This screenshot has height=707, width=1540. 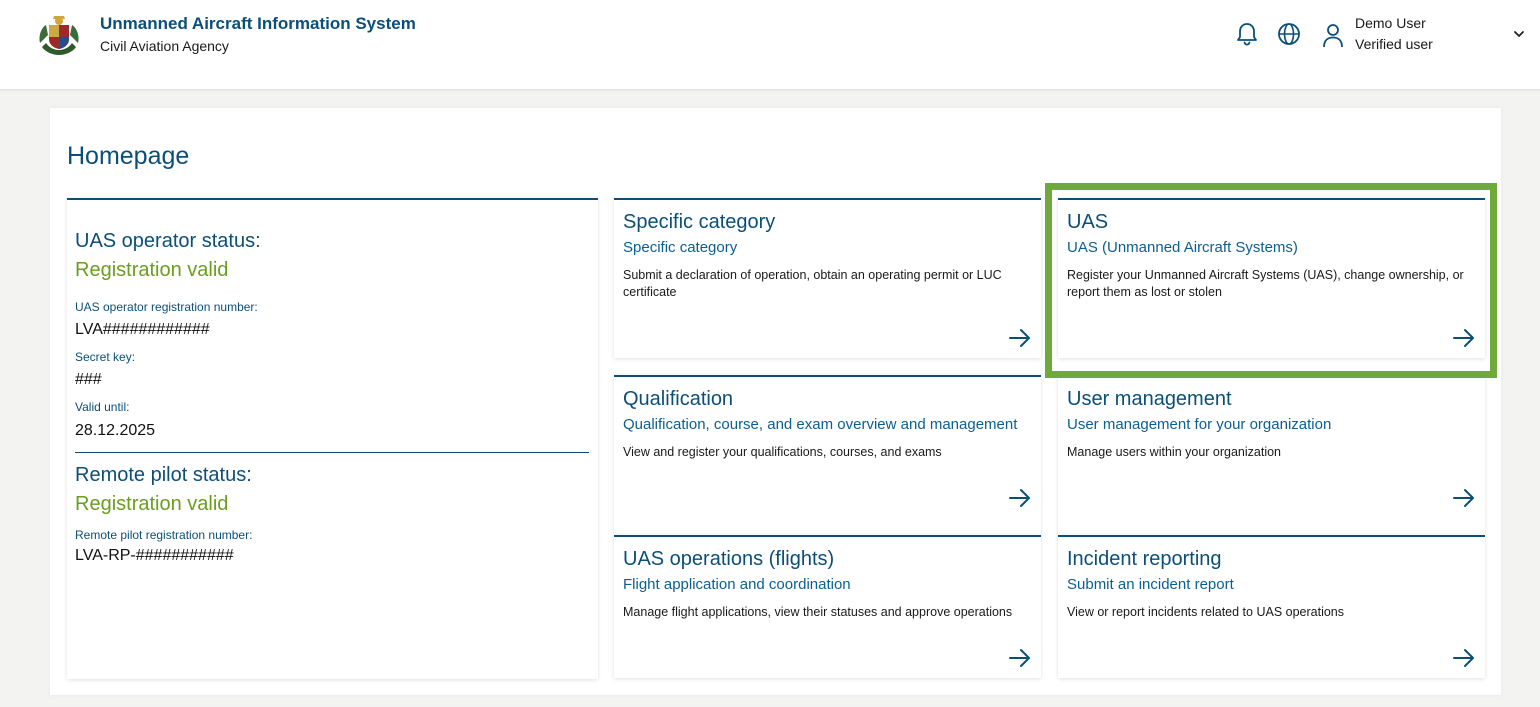 I want to click on valid-until-label: Valid until:, so click(x=102, y=407).